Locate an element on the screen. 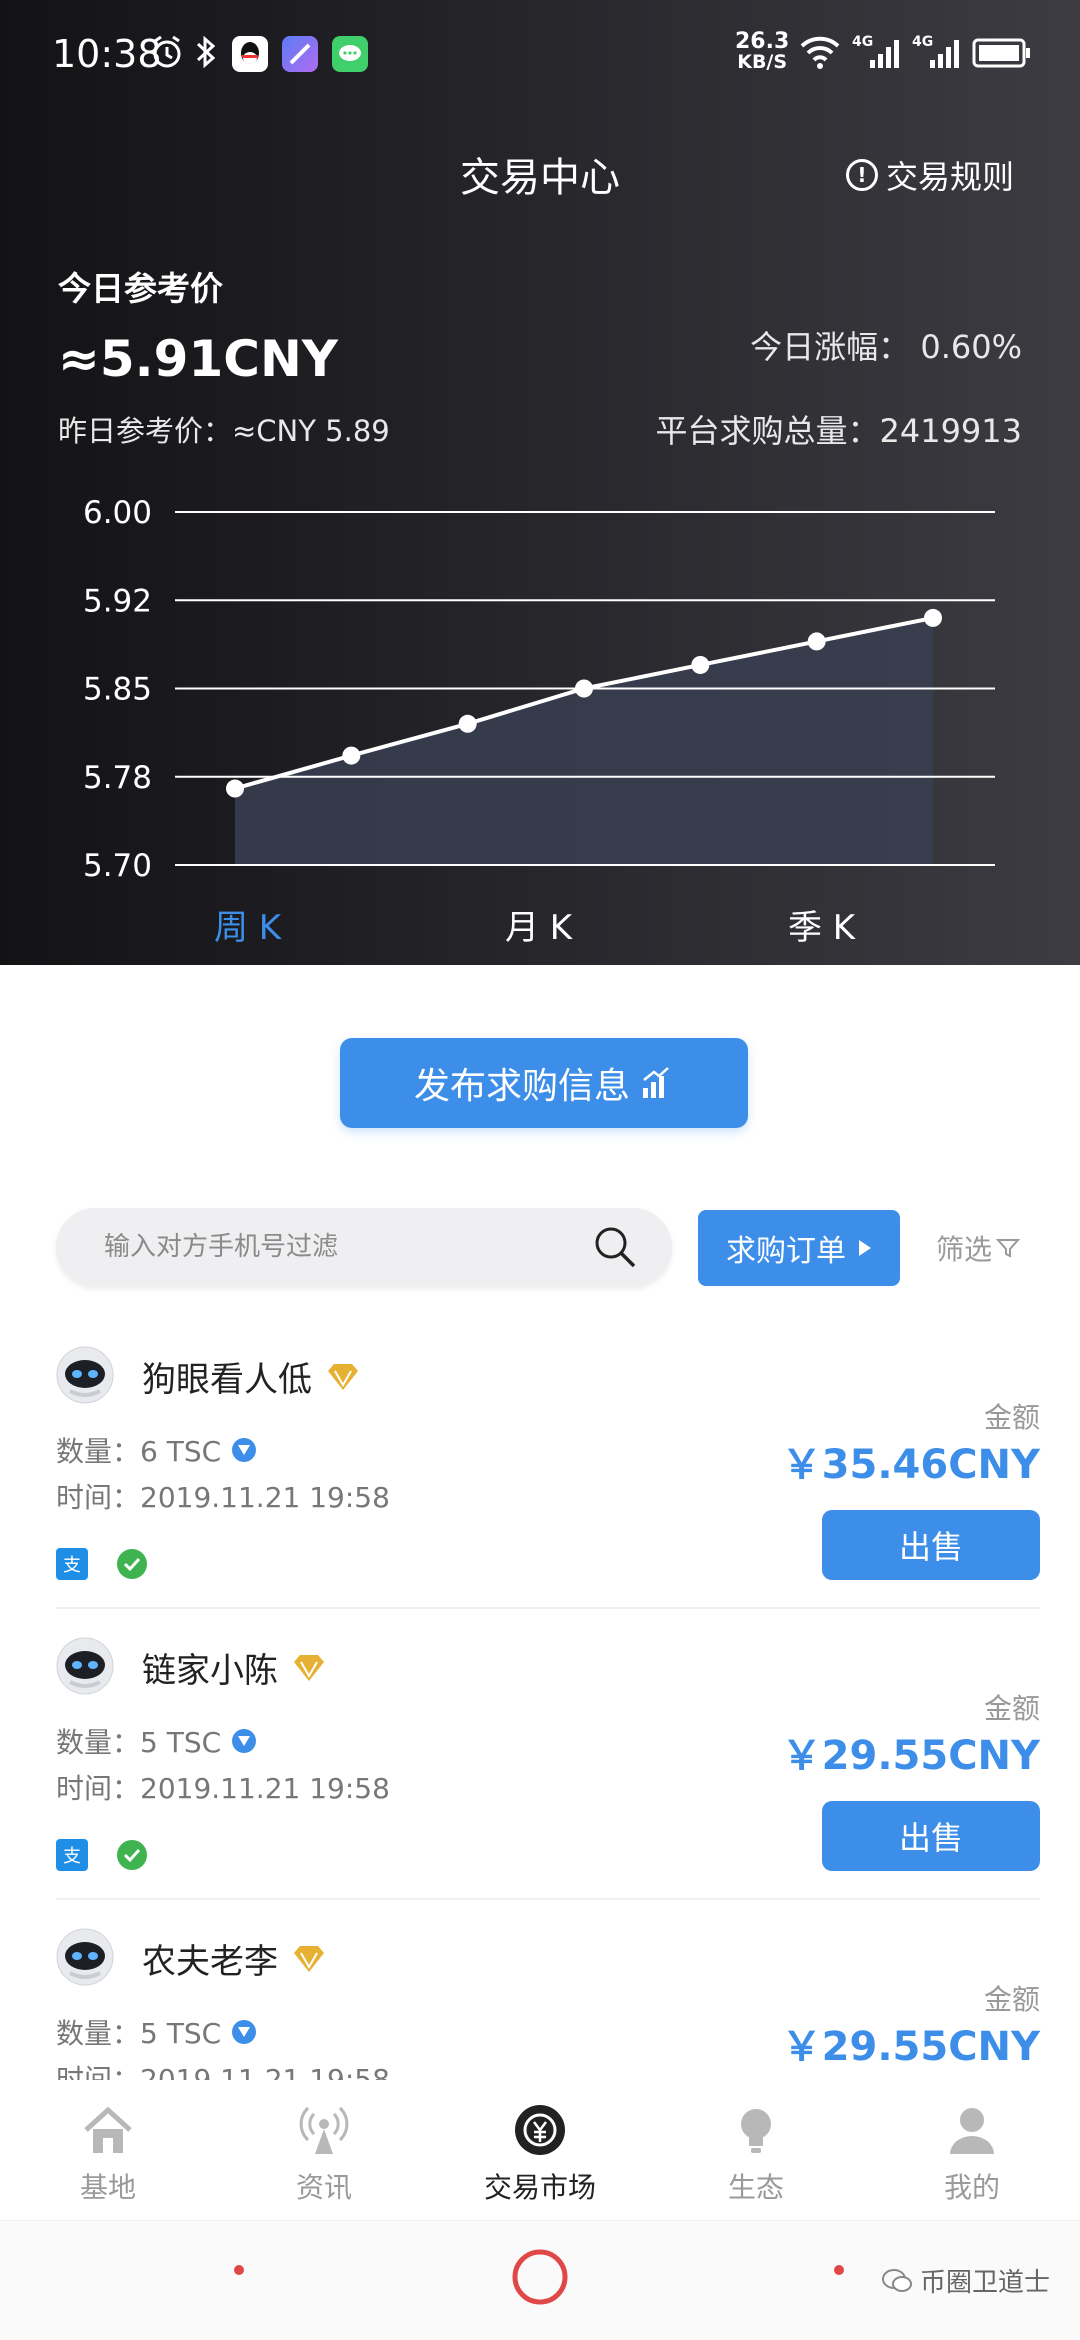  trade-rules-link: ! 交易规则 is located at coordinates (929, 175).